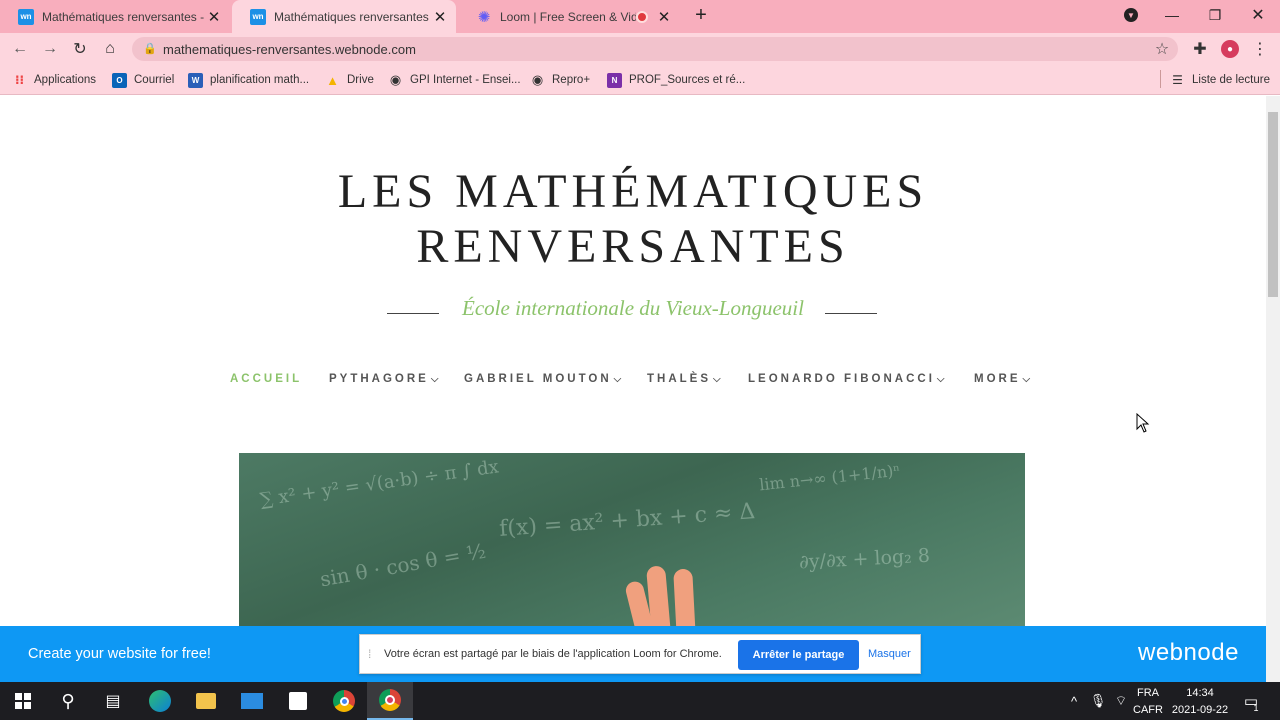 This screenshot has width=1280, height=720. Describe the element at coordinates (154, 80) in the screenshot. I see `bookmark-label: Courriel` at that location.